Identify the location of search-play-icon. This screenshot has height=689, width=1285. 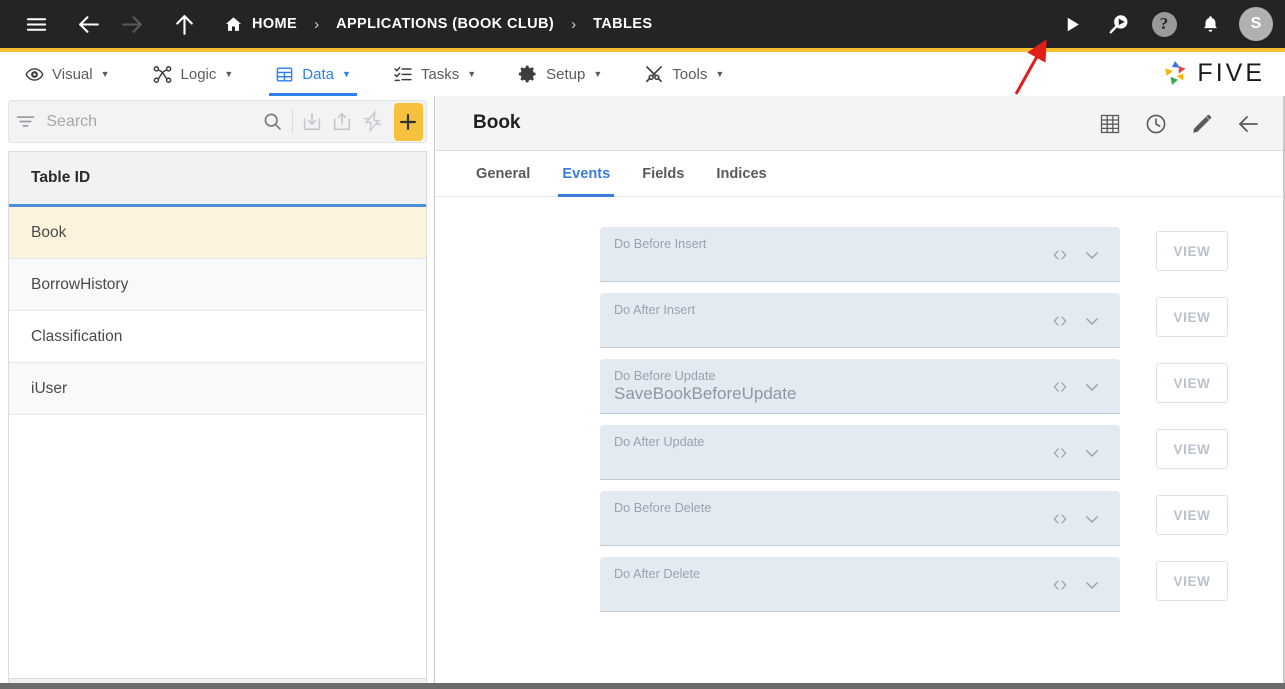
(1118, 24).